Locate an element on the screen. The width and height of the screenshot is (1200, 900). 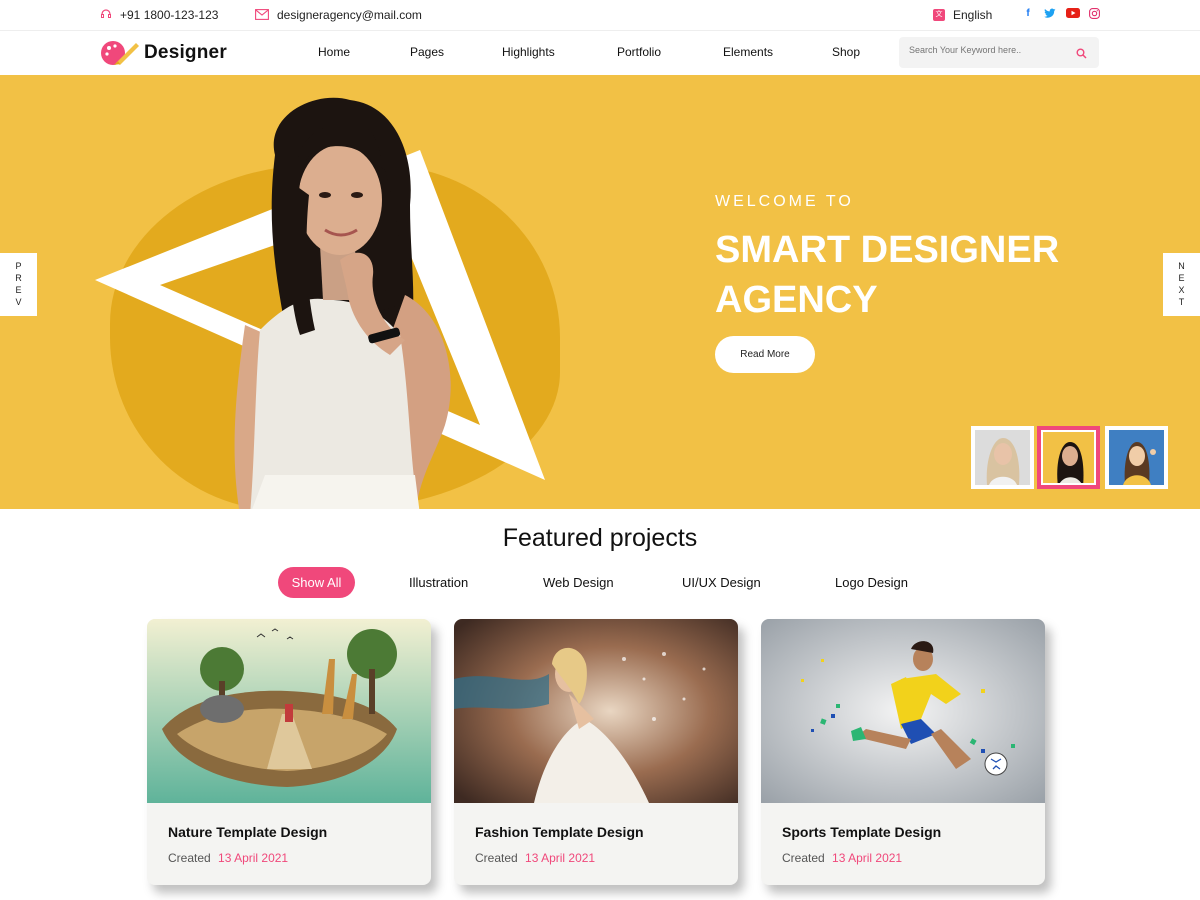
nav-item-shop: Shop is located at coordinates (846, 52).